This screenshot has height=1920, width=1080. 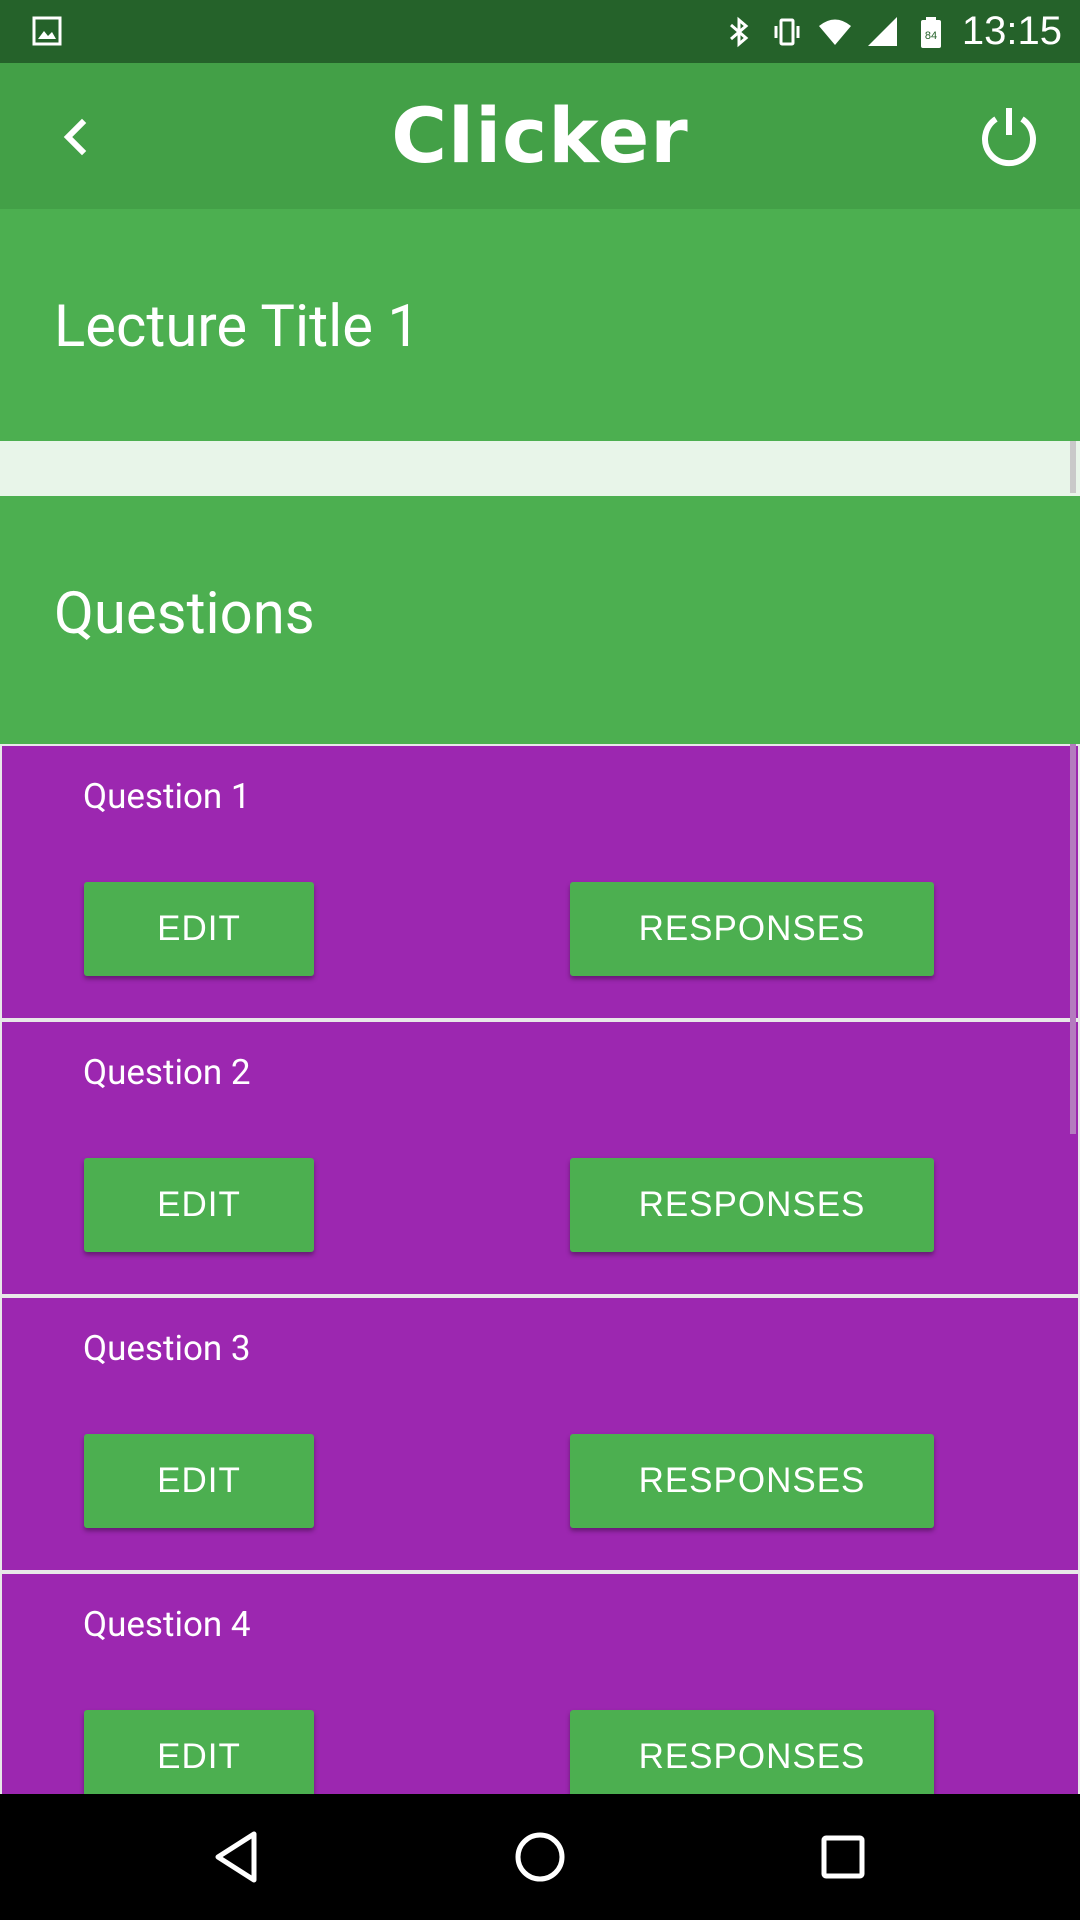 I want to click on wifi-icon, so click(x=834, y=32).